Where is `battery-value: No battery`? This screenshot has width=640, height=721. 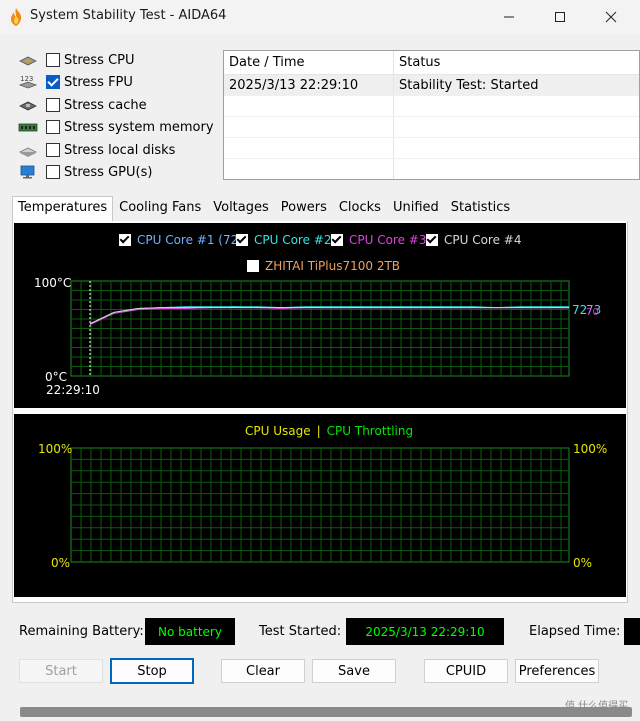 battery-value: No battery is located at coordinates (190, 631).